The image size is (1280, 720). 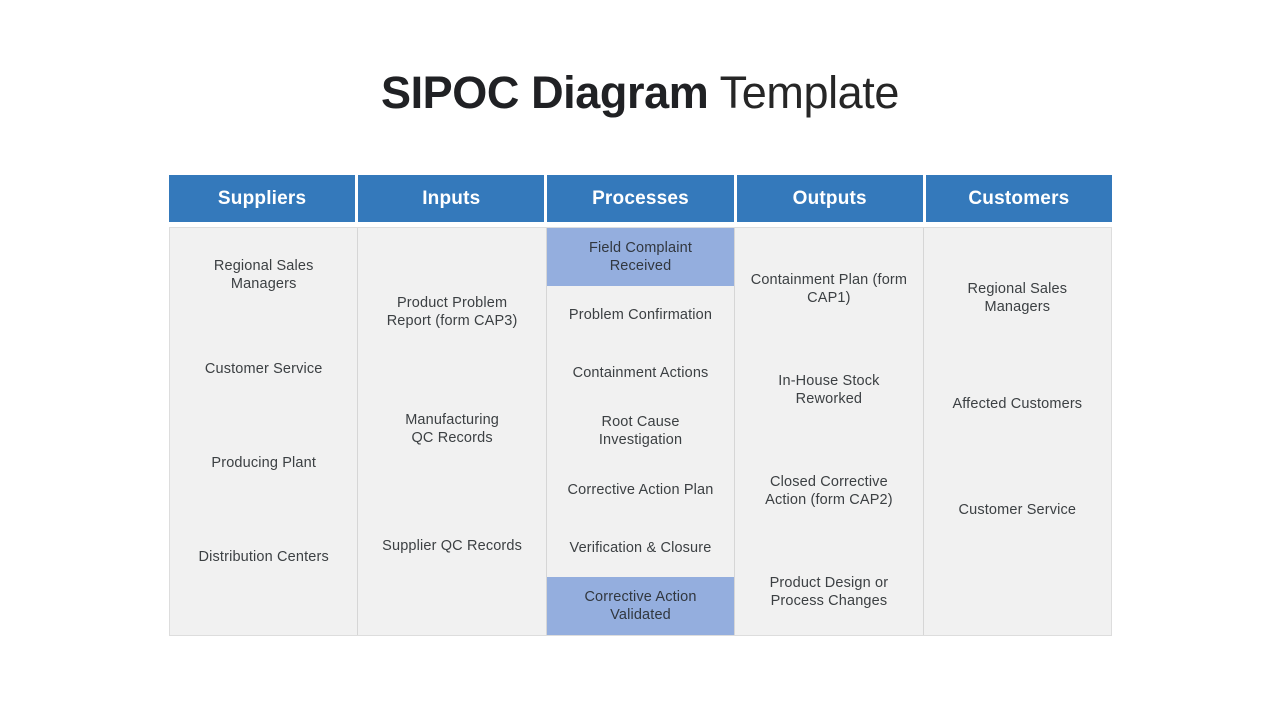 I want to click on cell-item: Problem Confirmation, so click(x=640, y=315).